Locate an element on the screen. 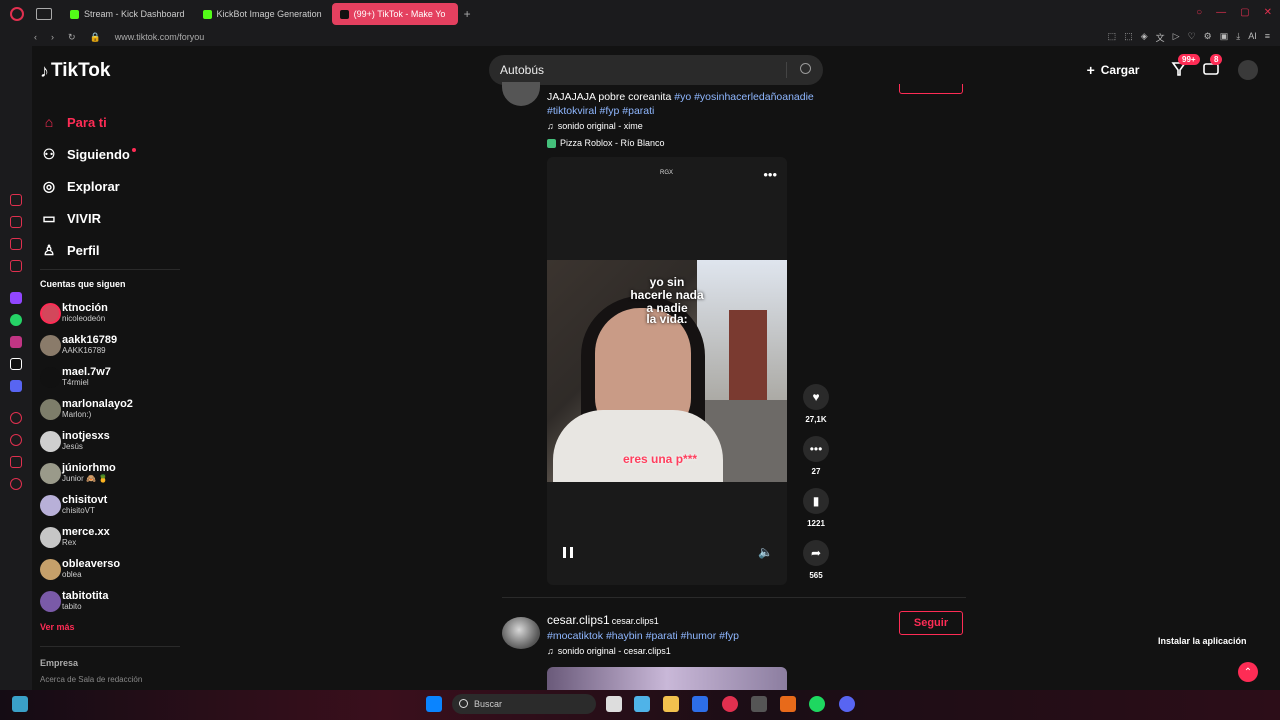 Image resolution: width=1280 pixels, height=720 pixels. twitch-icon is located at coordinates (16, 298).